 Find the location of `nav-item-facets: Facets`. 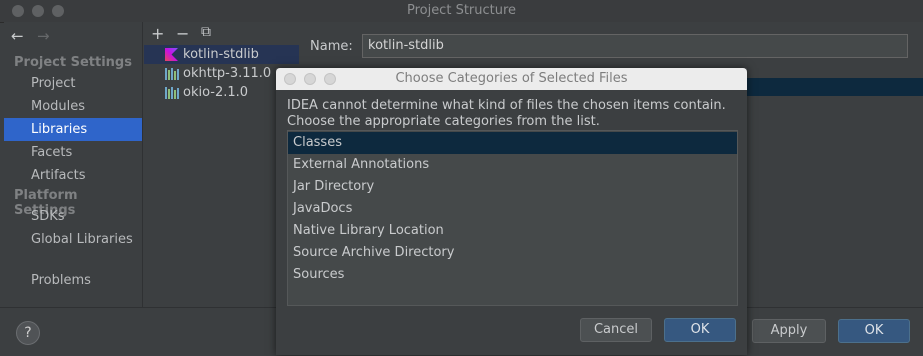

nav-item-facets: Facets is located at coordinates (73, 152).